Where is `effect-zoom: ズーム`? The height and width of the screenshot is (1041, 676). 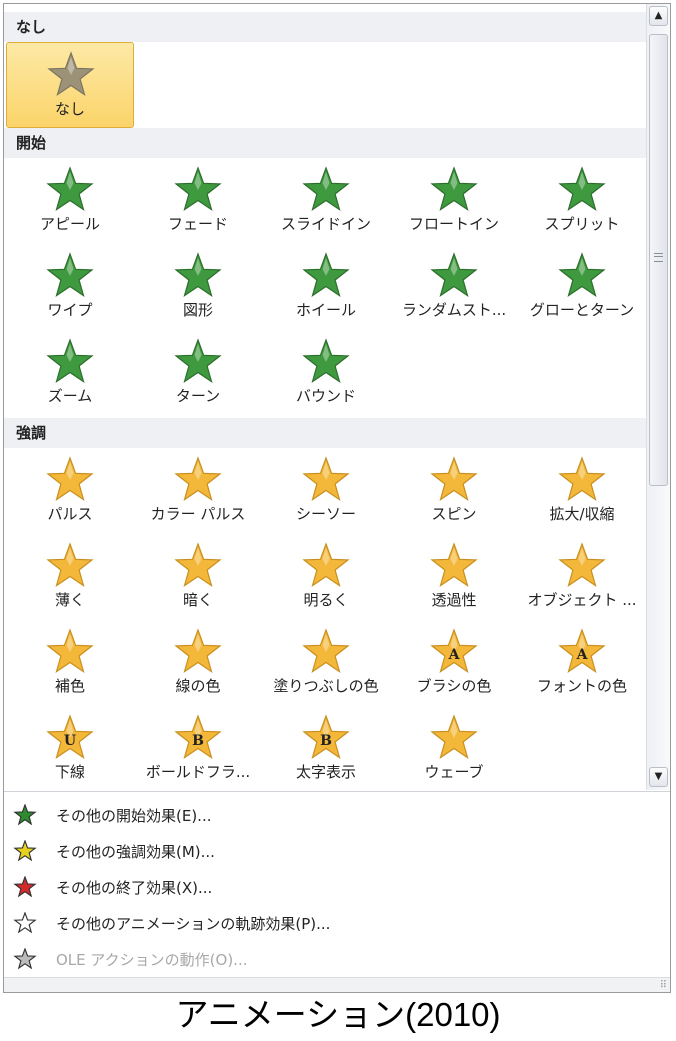 effect-zoom: ズーム is located at coordinates (70, 373).